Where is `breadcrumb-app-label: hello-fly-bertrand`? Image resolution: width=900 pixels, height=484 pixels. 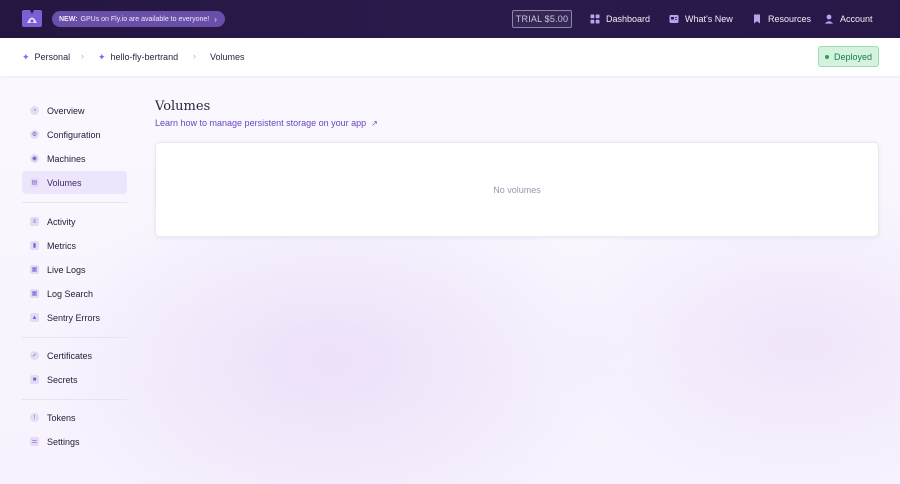 breadcrumb-app-label: hello-fly-bertrand is located at coordinates (144, 57).